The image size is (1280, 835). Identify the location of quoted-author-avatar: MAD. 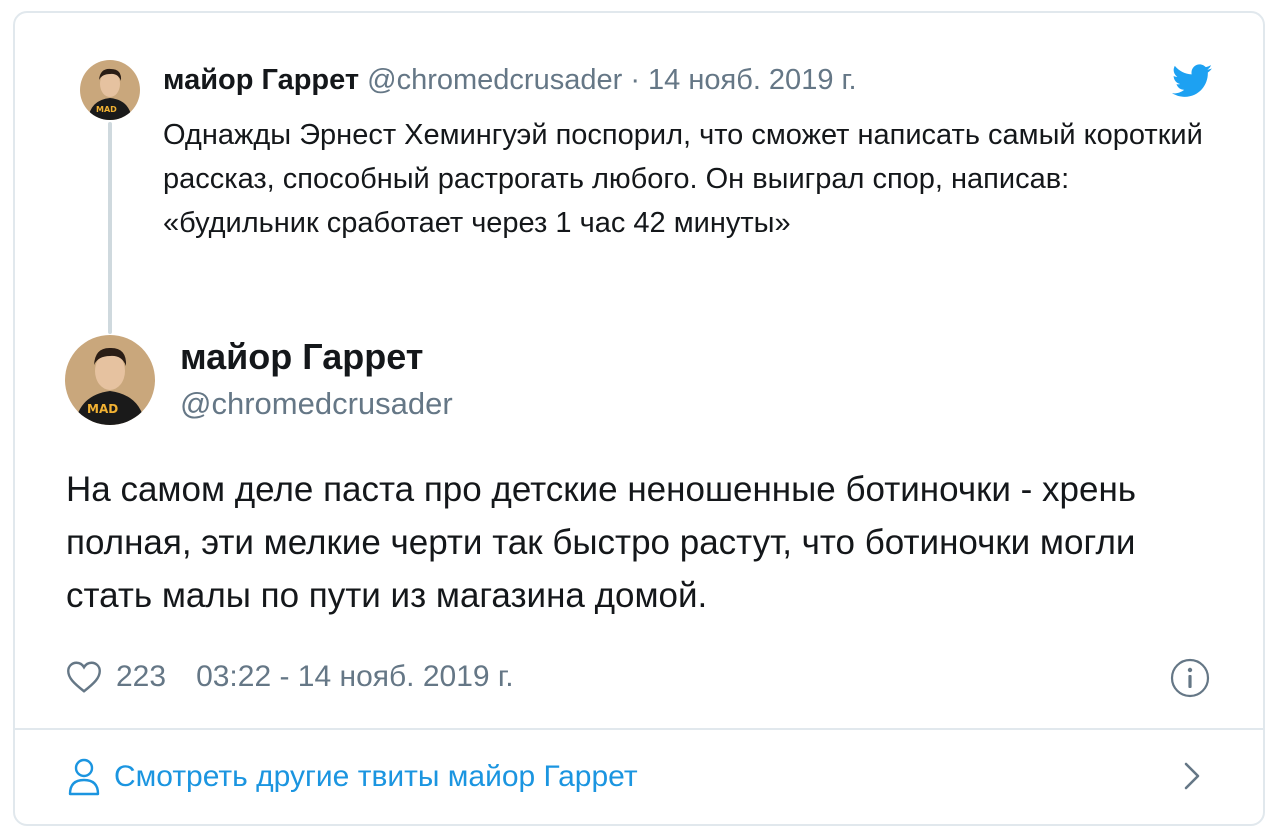
(110, 90).